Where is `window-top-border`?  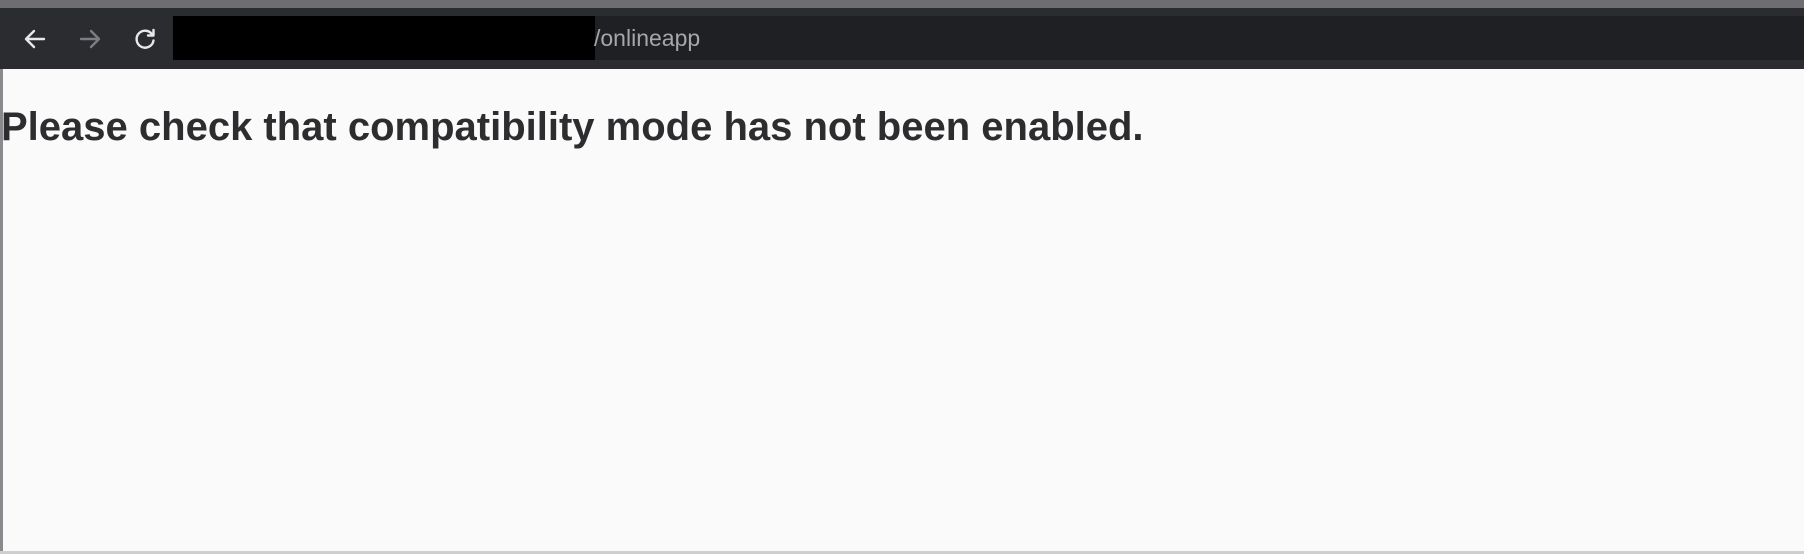
window-top-border is located at coordinates (902, 4).